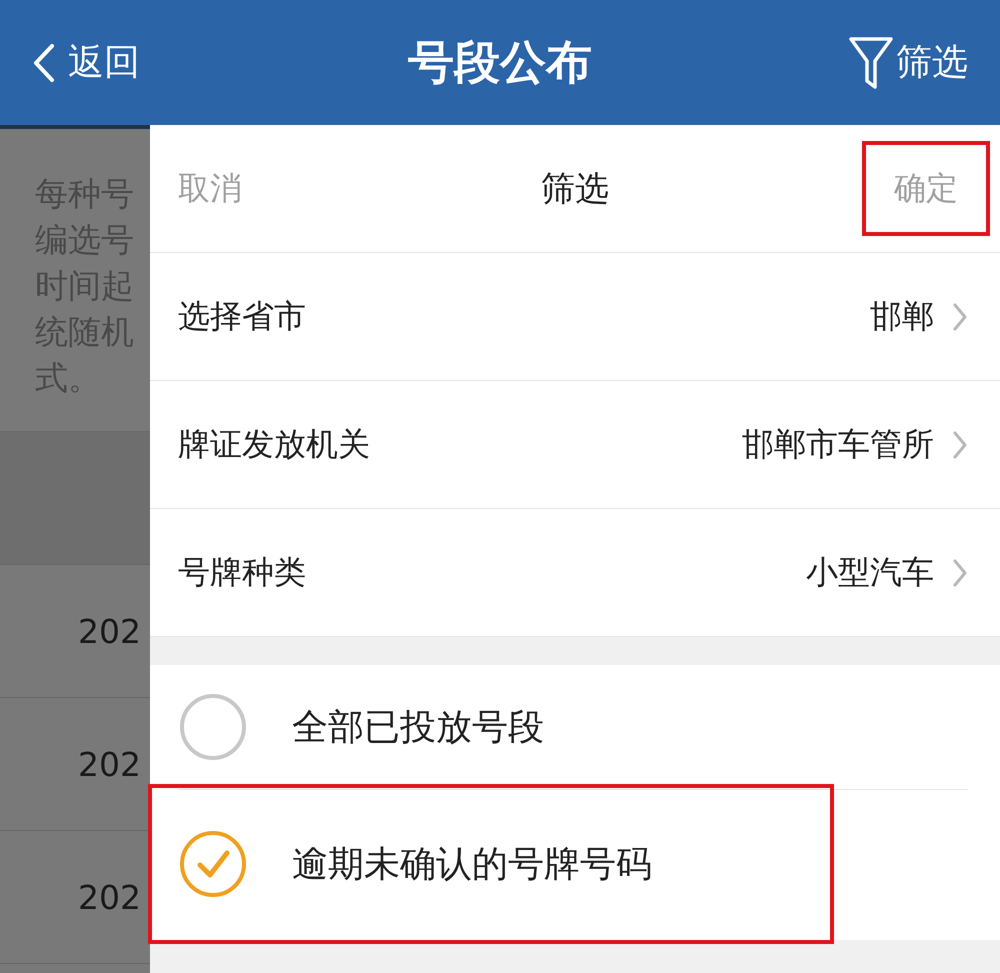 The width and height of the screenshot is (1000, 973). I want to click on field-value: 邯郸市车管所, so click(838, 444).